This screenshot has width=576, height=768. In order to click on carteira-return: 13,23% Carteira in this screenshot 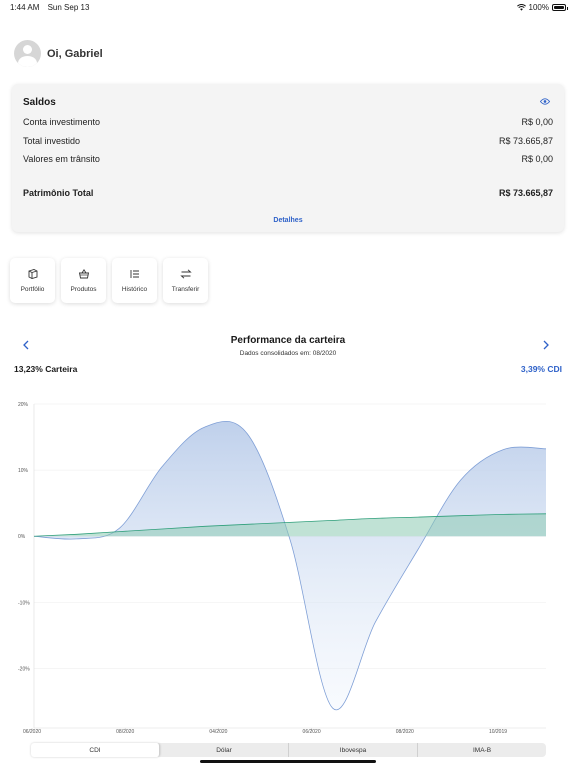, I will do `click(46, 369)`.